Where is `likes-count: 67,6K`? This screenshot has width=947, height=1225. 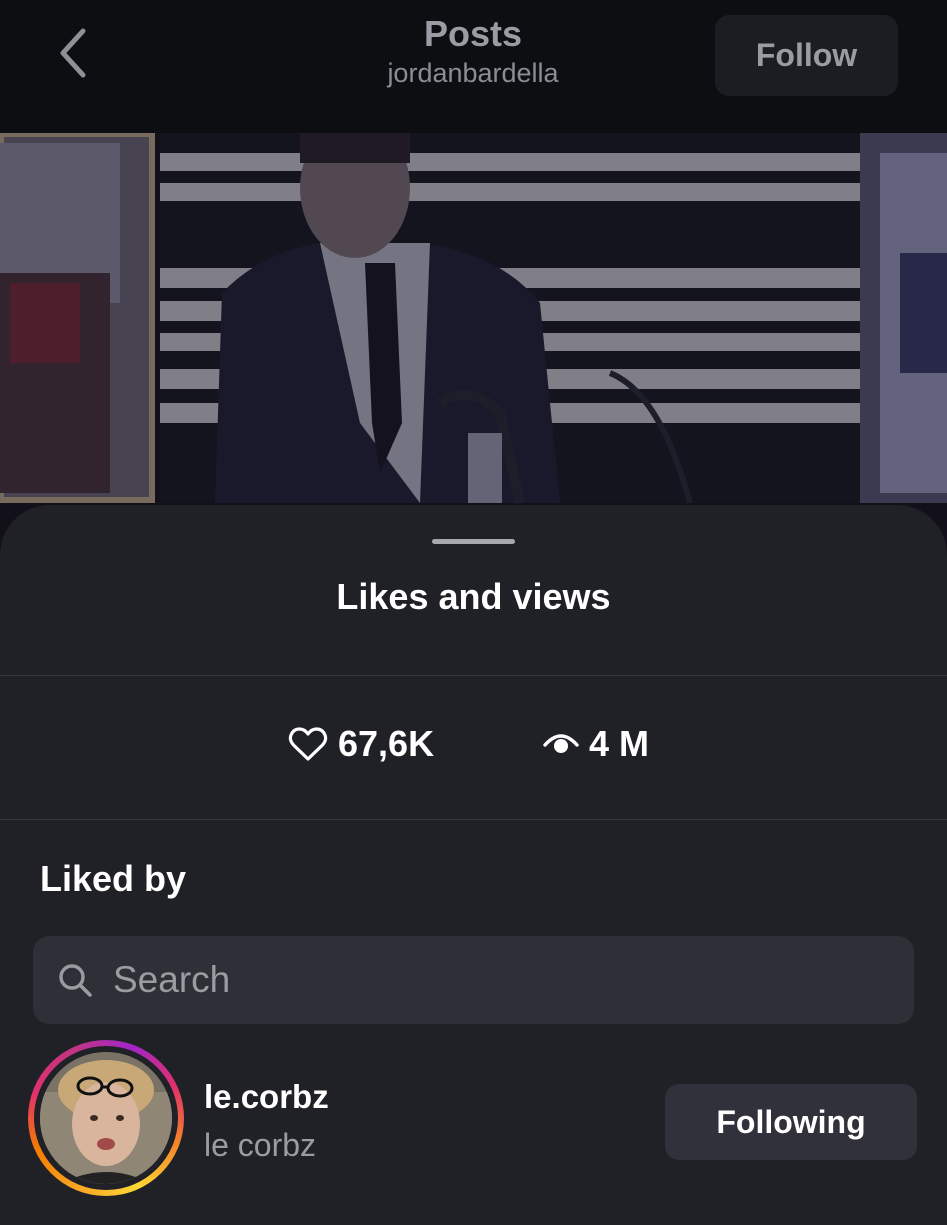 likes-count: 67,6K is located at coordinates (386, 743).